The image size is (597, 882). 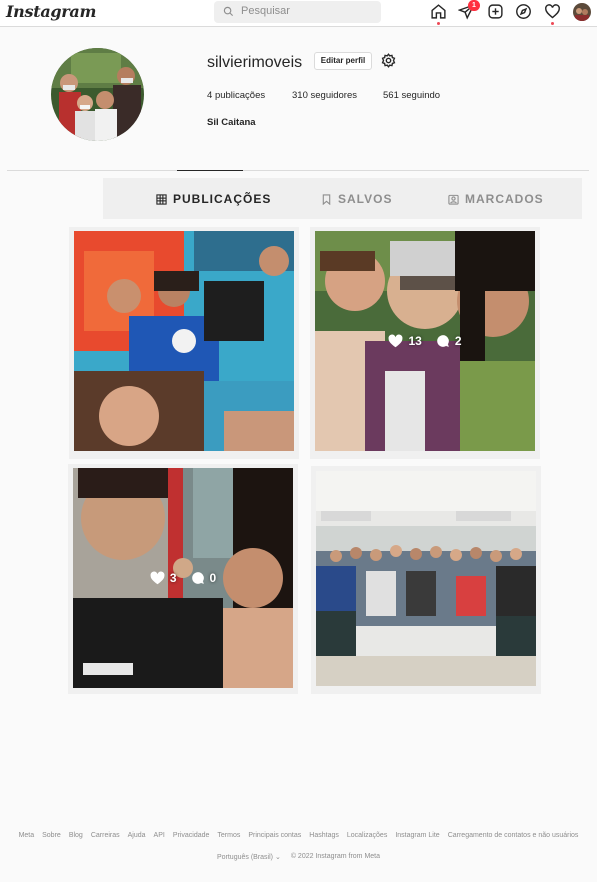 I want to click on followers-label: seguidores, so click(x=333, y=95).